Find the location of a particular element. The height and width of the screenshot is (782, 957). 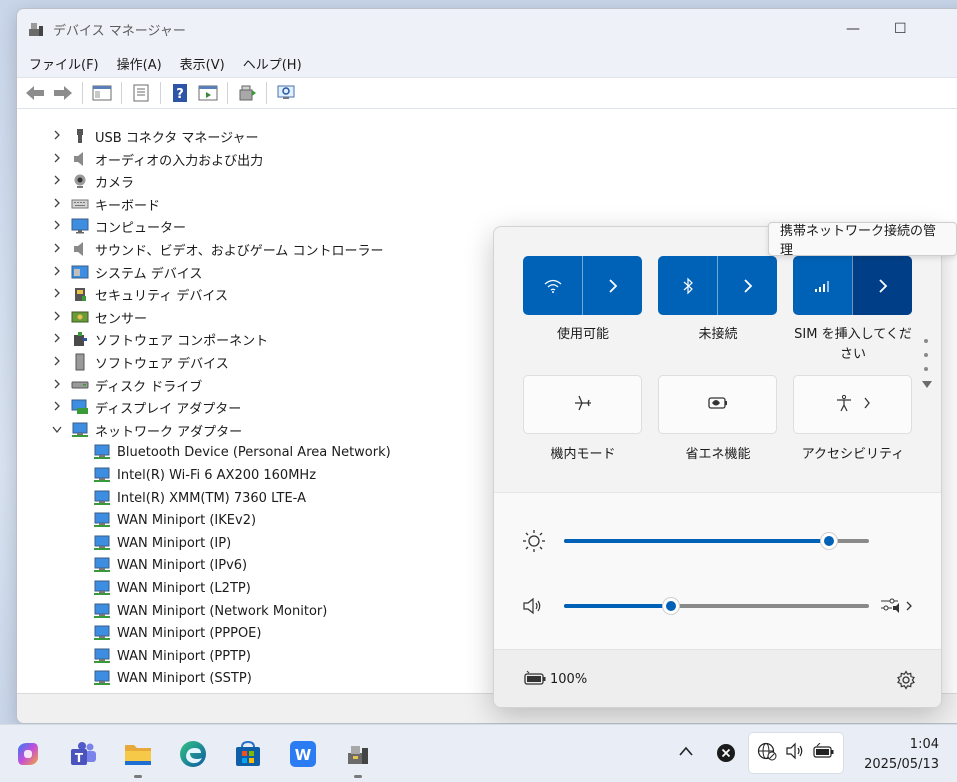

menu-file: ファイル(F) is located at coordinates (64, 63).